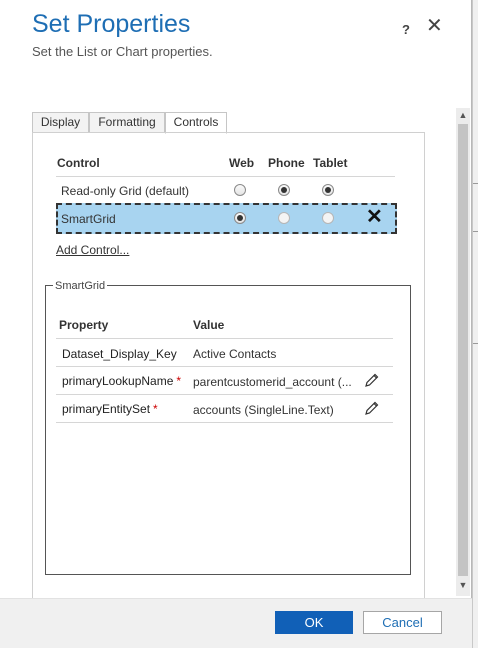  I want to click on control-column-header: Control, so click(78, 163).